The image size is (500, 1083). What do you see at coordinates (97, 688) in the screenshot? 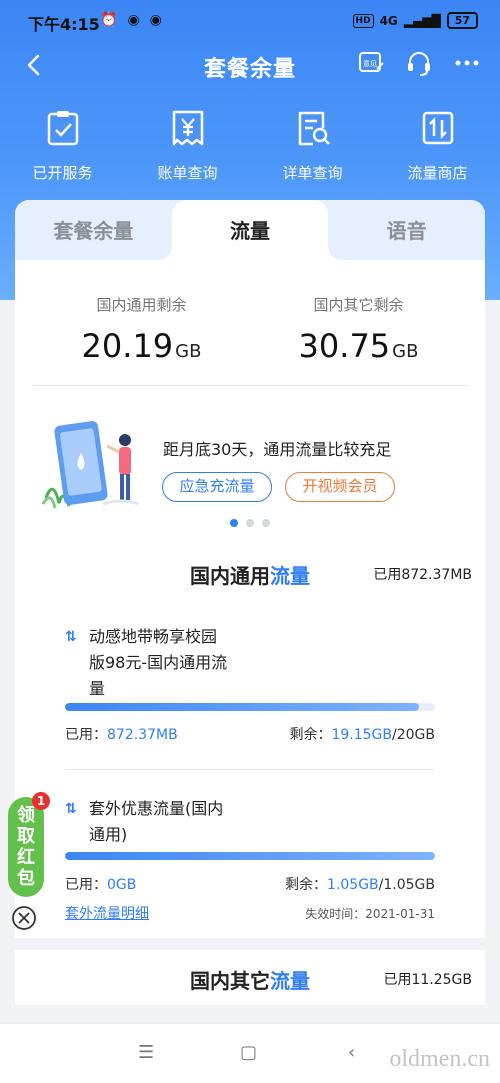
I see `package-name-line: 量` at bounding box center [97, 688].